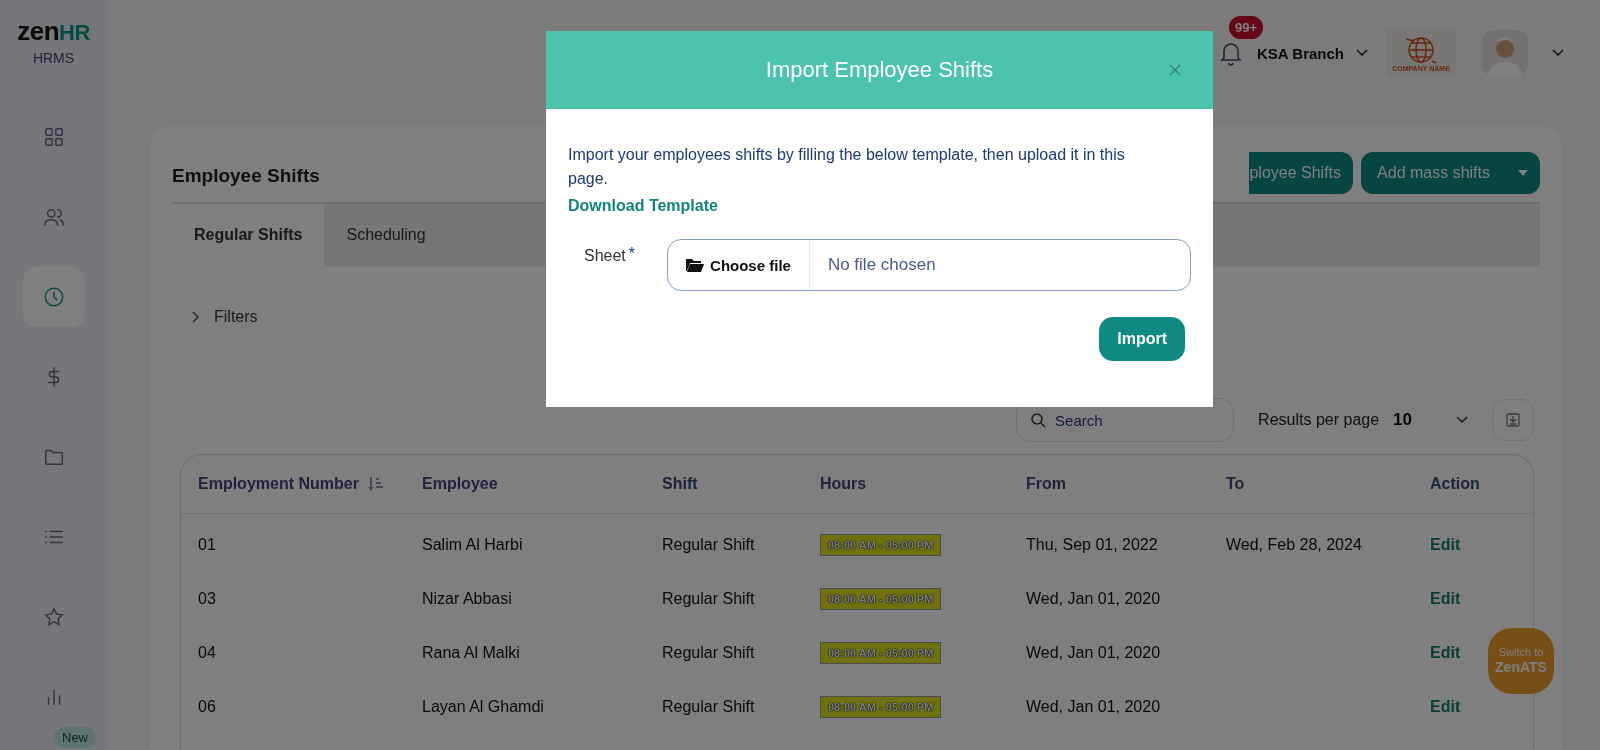 The width and height of the screenshot is (1600, 750). What do you see at coordinates (1450, 173) in the screenshot?
I see `add-mass-shifts-button: Add mass shifts` at bounding box center [1450, 173].